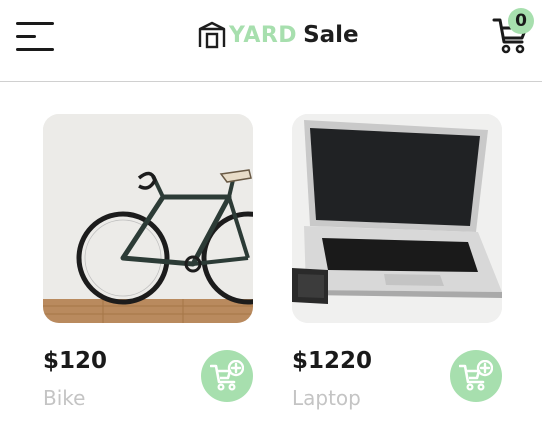  What do you see at coordinates (263, 35) in the screenshot?
I see `logo-text-yard: YARD` at bounding box center [263, 35].